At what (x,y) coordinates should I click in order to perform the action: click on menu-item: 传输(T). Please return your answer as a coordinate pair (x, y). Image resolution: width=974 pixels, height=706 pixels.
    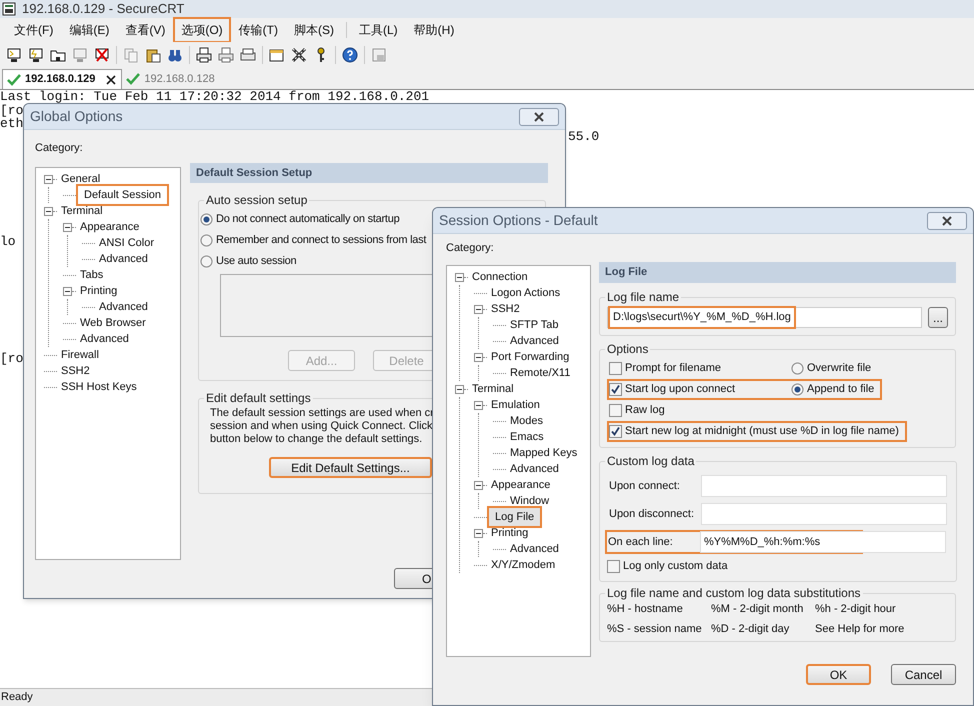
    Looking at the image, I should click on (258, 30).